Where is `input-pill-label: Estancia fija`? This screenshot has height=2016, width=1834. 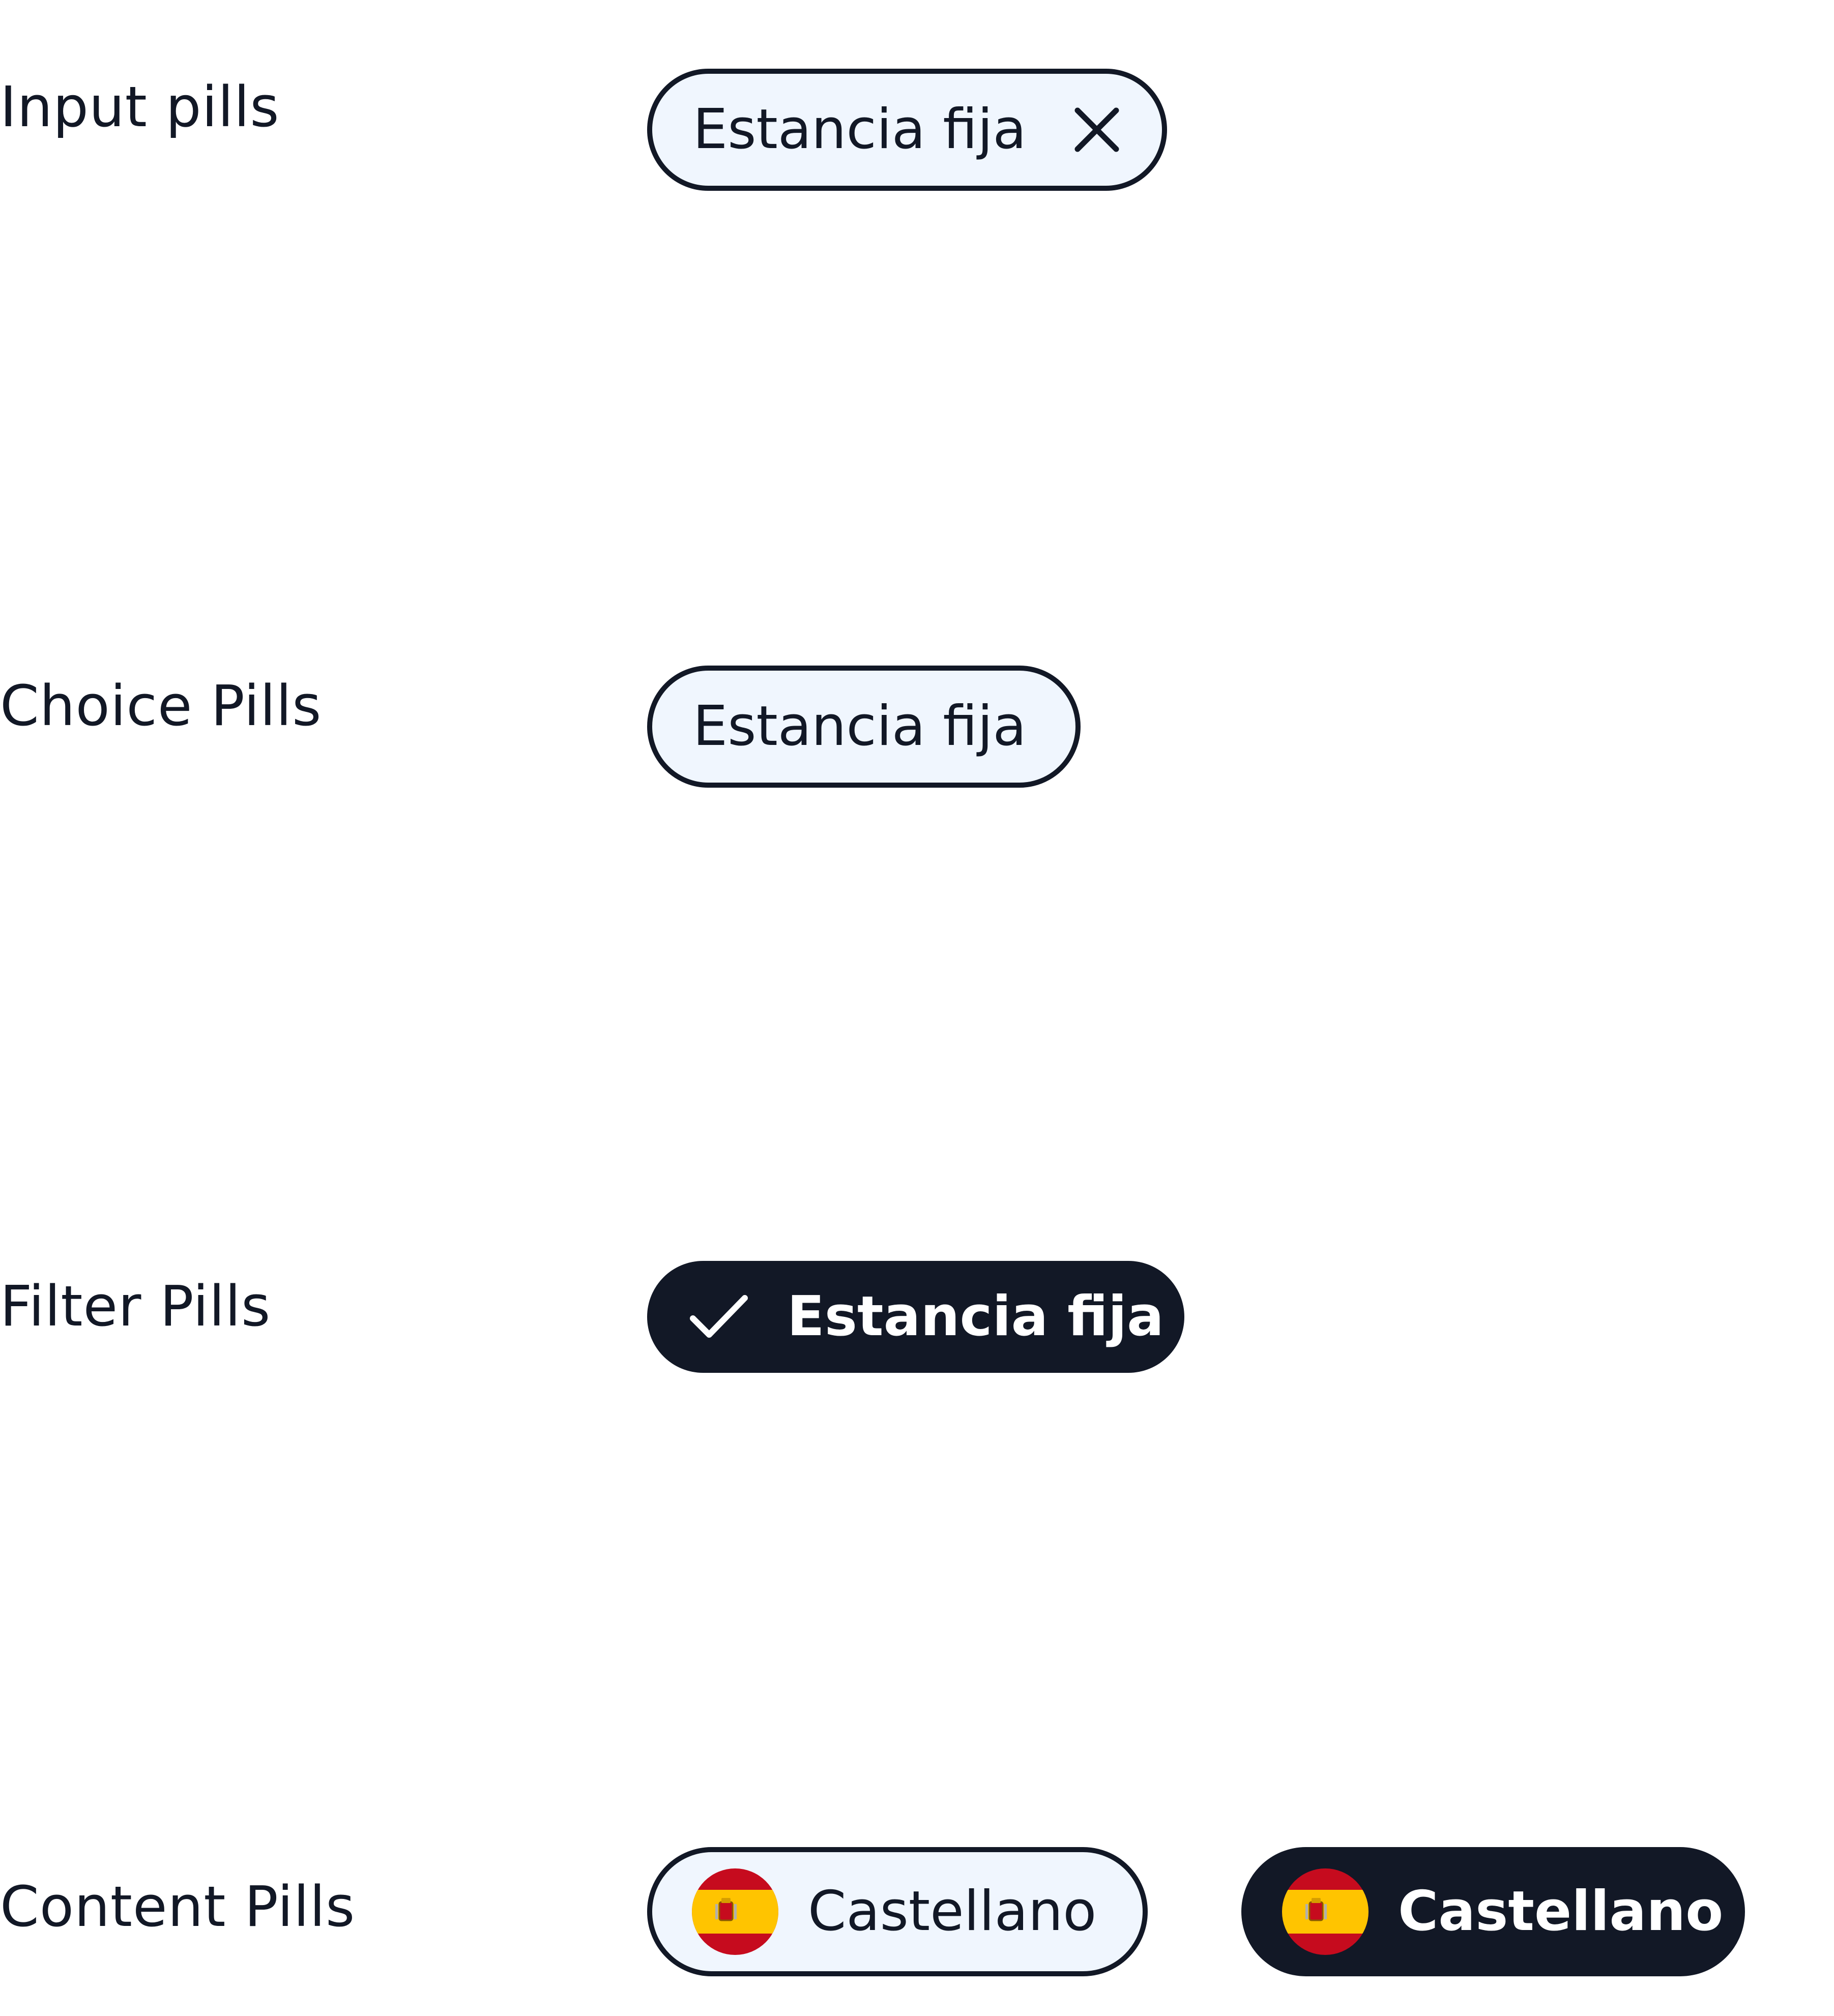
input-pill-label: Estancia fija is located at coordinates (860, 129).